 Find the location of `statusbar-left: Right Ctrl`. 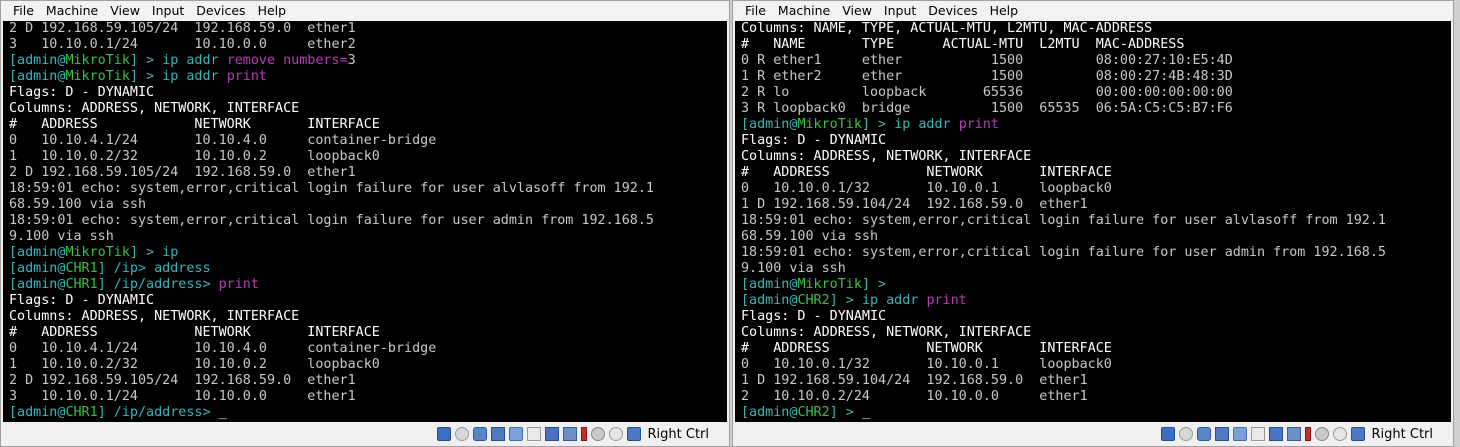

statusbar-left: Right Ctrl is located at coordinates (365, 434).